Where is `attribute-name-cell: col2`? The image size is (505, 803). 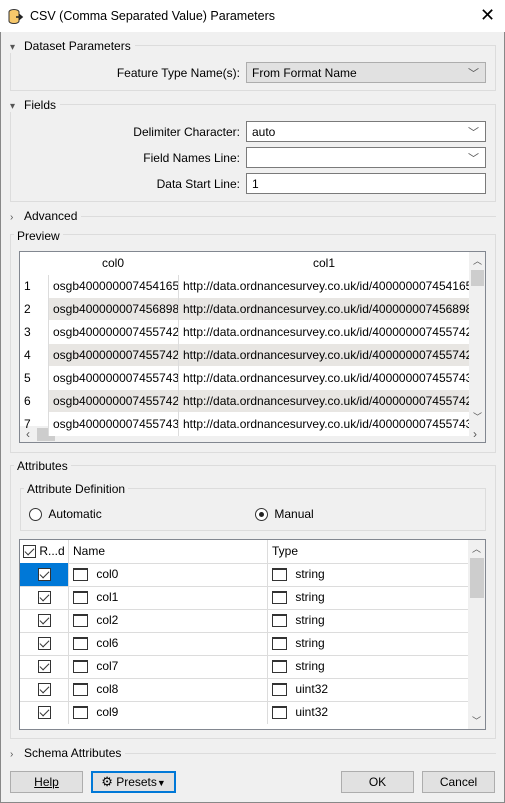 attribute-name-cell: col2 is located at coordinates (168, 620).